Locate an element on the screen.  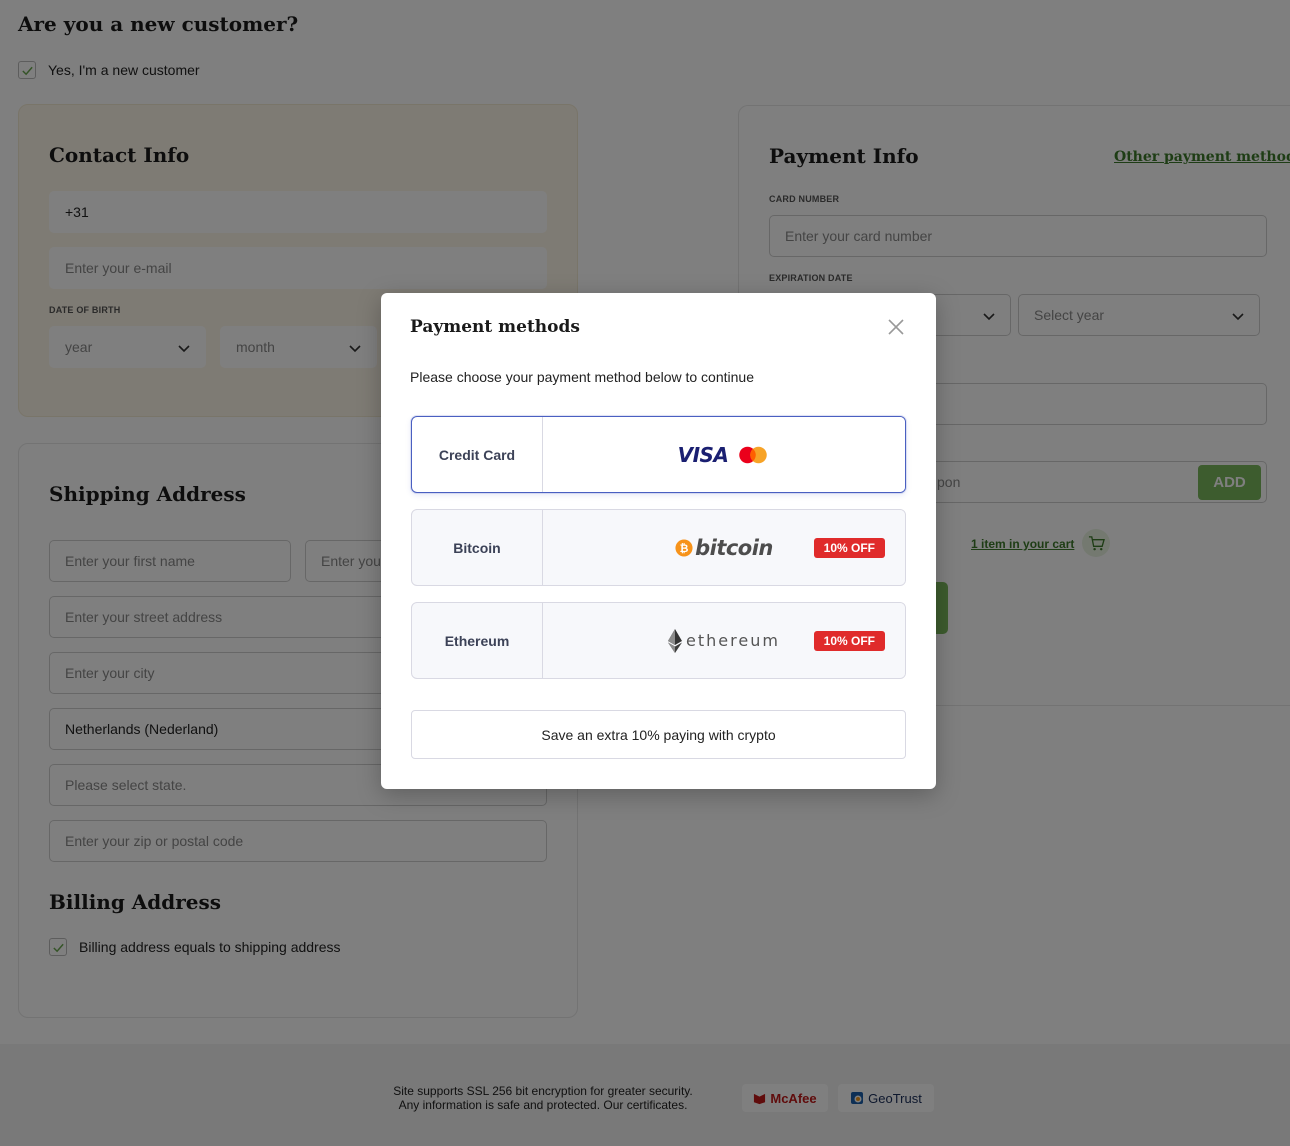
credit-card-logos: VISA is located at coordinates (724, 454).